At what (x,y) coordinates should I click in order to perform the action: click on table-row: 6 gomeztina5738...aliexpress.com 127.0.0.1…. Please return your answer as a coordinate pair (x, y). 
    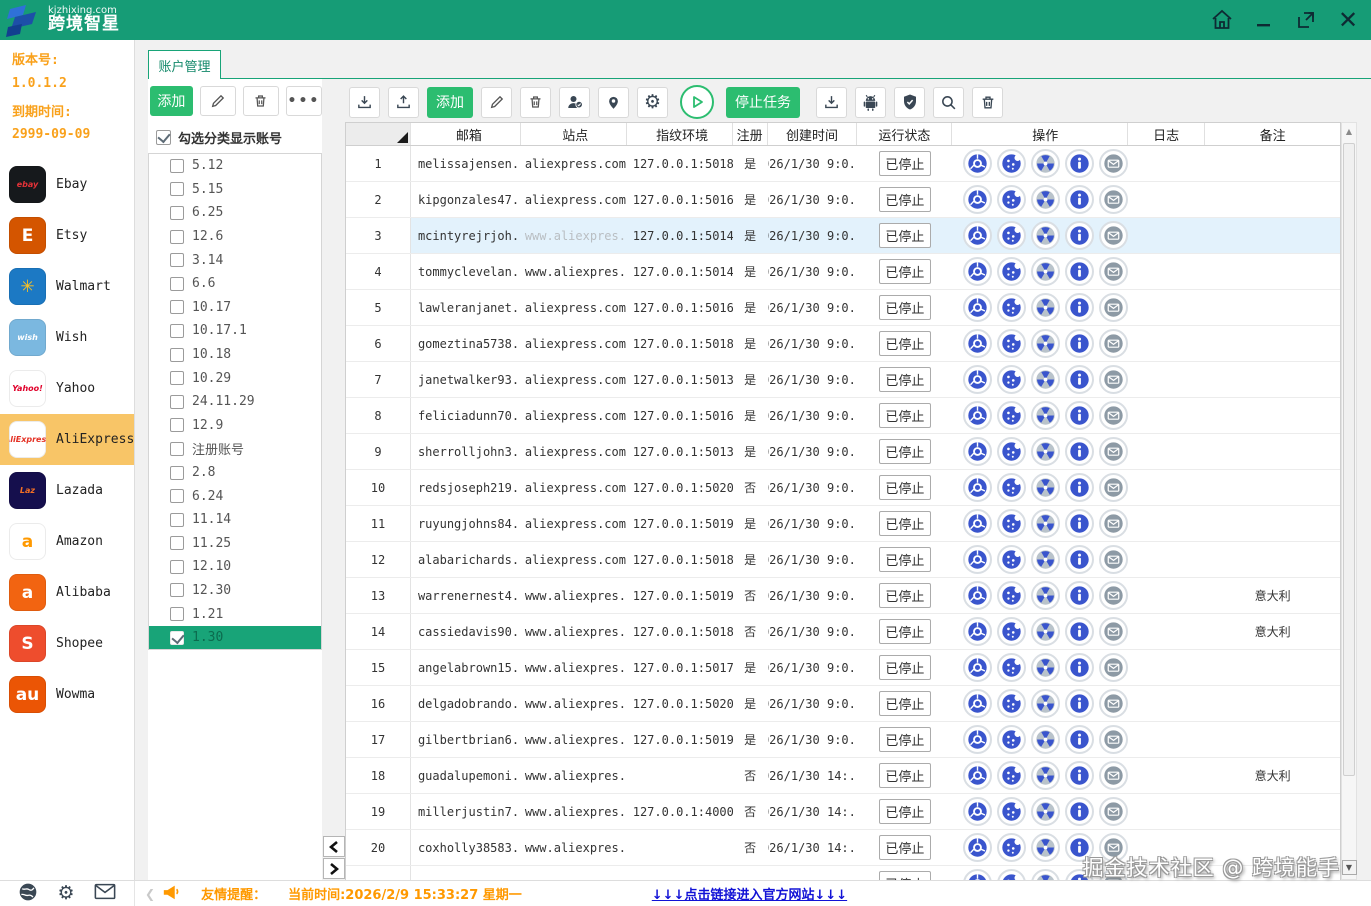
    Looking at the image, I should click on (843, 344).